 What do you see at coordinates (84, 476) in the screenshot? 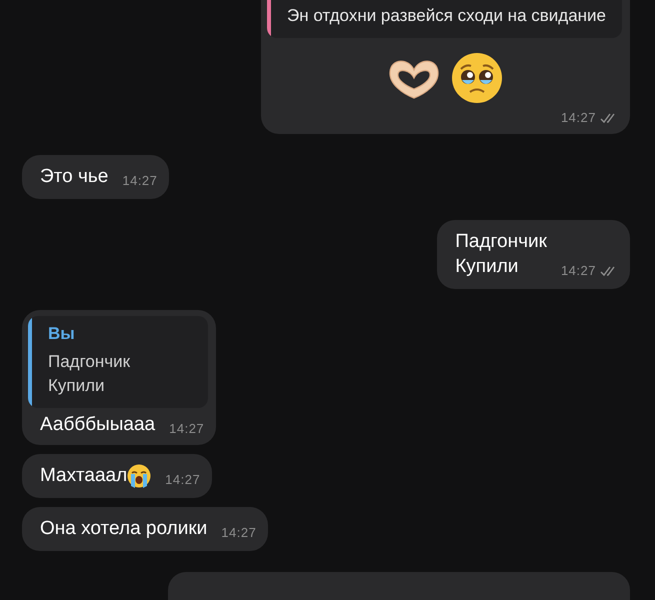
I see `message-text: Махтааал` at bounding box center [84, 476].